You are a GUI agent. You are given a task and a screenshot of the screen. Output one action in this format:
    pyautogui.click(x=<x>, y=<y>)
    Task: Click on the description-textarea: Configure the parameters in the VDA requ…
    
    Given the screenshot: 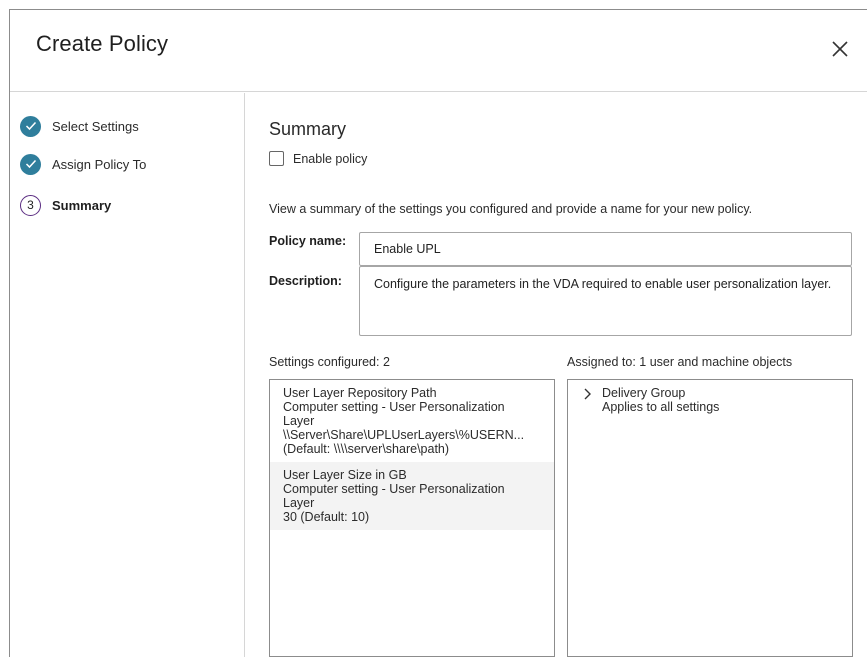 What is the action you would take?
    pyautogui.click(x=605, y=301)
    